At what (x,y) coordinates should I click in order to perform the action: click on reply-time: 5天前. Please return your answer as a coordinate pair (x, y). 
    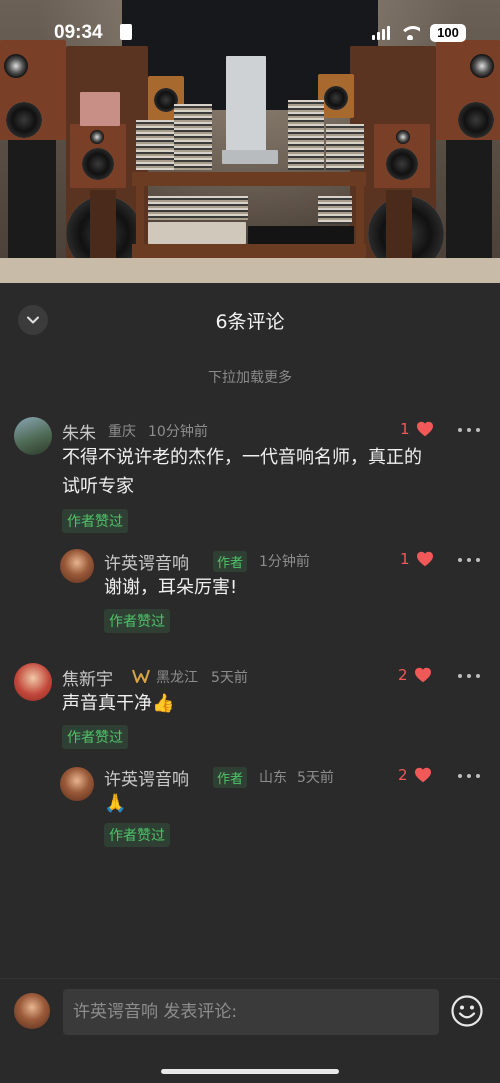
    Looking at the image, I should click on (315, 778).